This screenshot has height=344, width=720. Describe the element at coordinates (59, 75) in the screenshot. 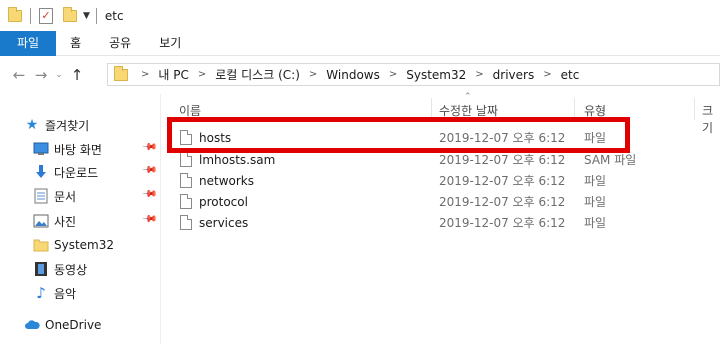

I see `recent-locations-chevron-icon: ⌄` at that location.